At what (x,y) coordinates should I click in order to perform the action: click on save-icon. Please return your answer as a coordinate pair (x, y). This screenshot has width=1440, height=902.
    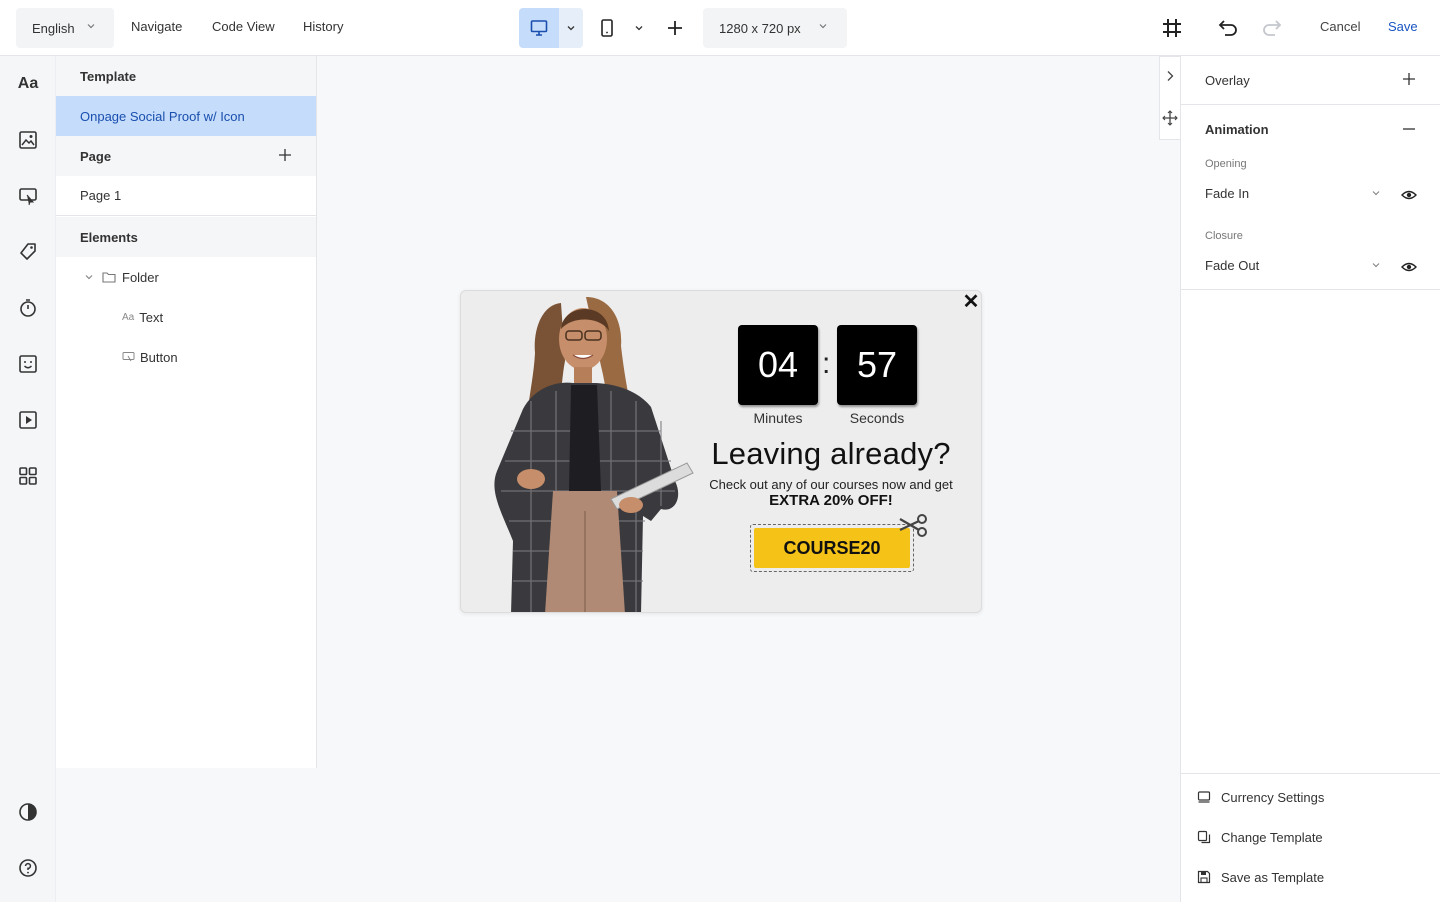
    Looking at the image, I should click on (1204, 877).